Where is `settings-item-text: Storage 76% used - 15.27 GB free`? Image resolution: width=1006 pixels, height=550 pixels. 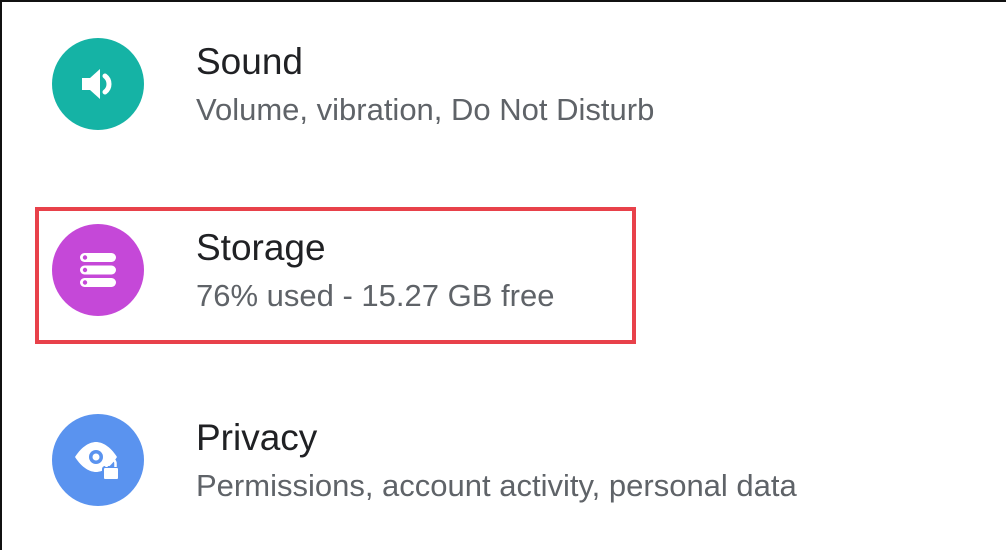
settings-item-text: Storage 76% used - 15.27 GB free is located at coordinates (375, 271).